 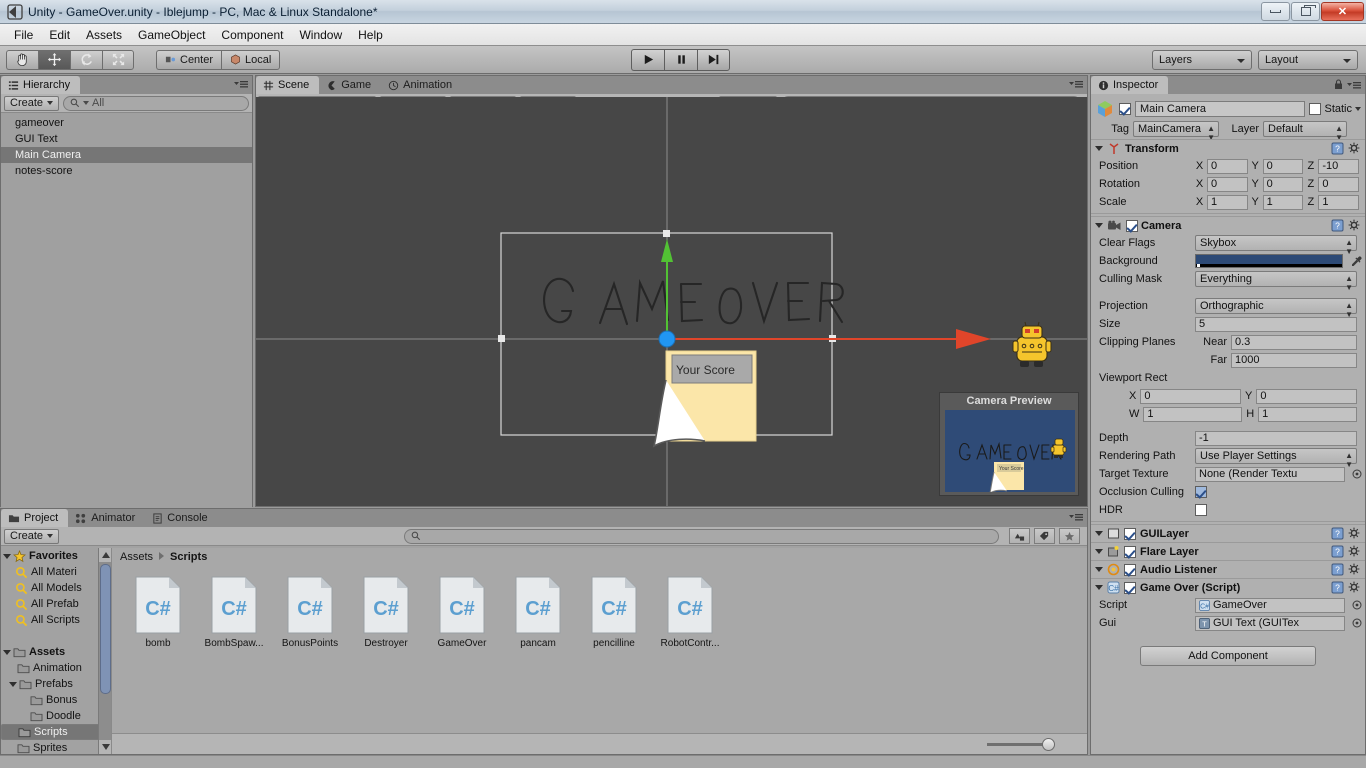 I want to click on pause-button, so click(x=680, y=59).